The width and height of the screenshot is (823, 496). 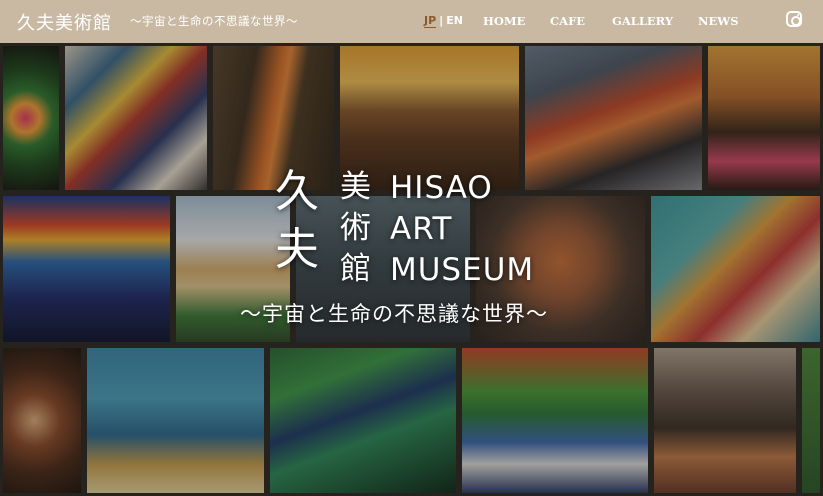 I want to click on instagram-icon, so click(x=794, y=19).